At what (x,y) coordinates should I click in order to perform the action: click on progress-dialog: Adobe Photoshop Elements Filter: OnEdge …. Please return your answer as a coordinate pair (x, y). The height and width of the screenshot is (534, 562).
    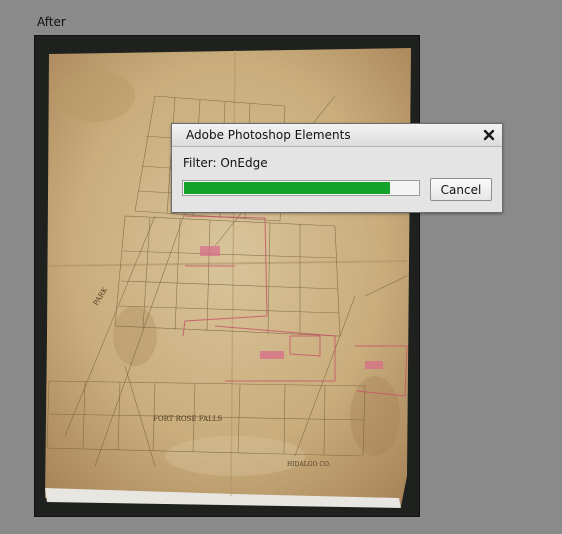
    Looking at the image, I should click on (337, 168).